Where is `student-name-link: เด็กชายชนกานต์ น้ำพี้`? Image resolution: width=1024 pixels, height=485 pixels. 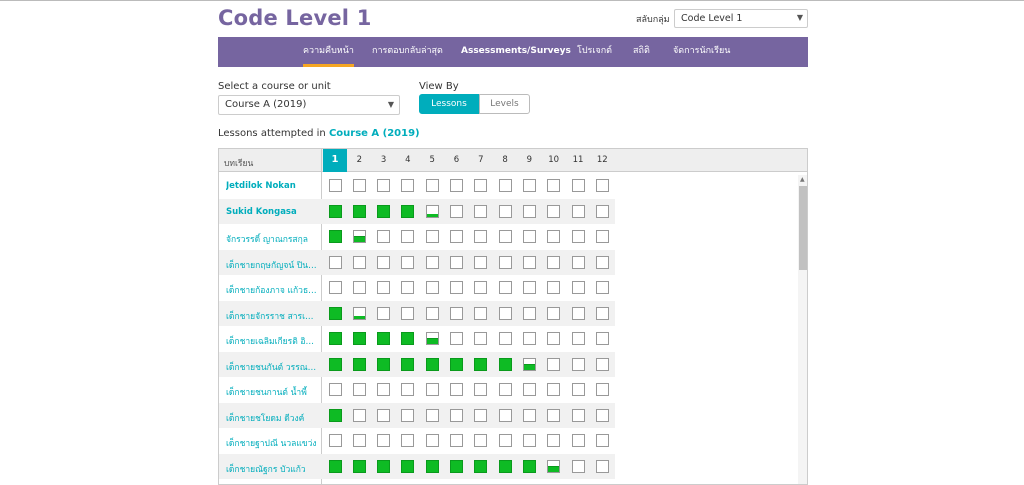
student-name-link: เด็กชายชนกานต์ น้ำพี้ is located at coordinates (266, 392).